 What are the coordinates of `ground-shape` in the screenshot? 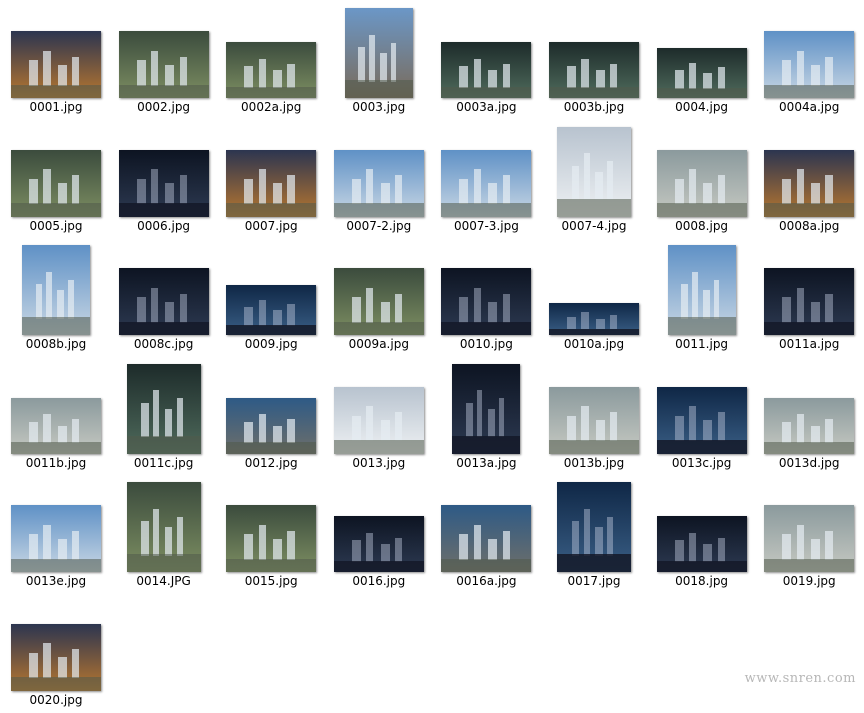 It's located at (594, 331).